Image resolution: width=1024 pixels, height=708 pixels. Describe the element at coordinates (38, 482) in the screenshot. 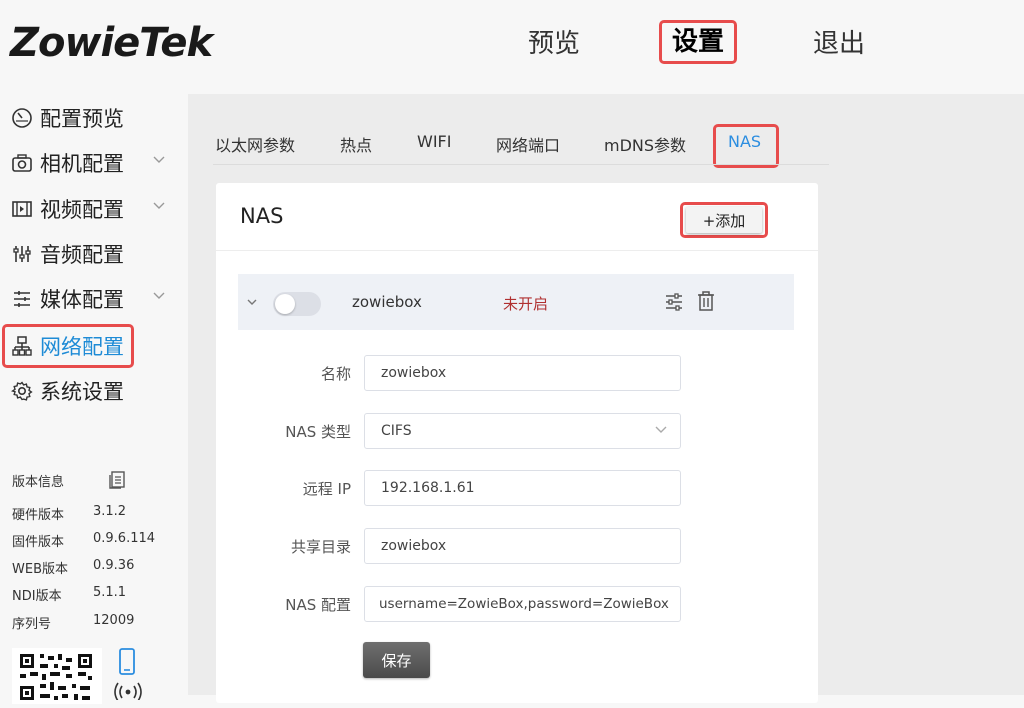

I see `version-info-title: 版本信息` at that location.